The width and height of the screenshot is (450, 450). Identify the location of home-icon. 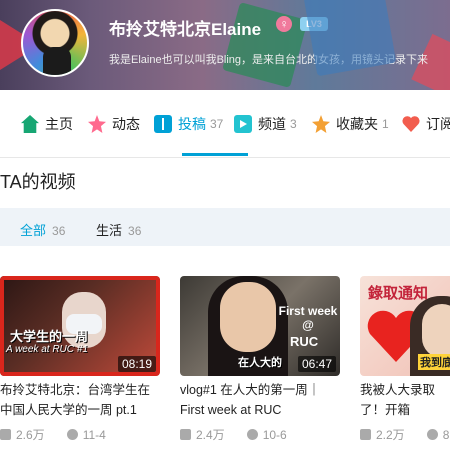
(30, 124).